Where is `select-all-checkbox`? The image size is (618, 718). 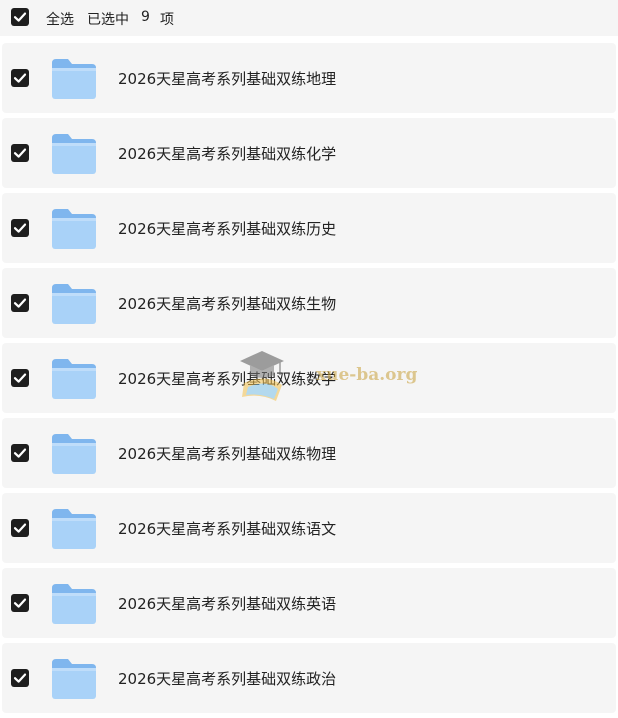
select-all-checkbox is located at coordinates (20, 19).